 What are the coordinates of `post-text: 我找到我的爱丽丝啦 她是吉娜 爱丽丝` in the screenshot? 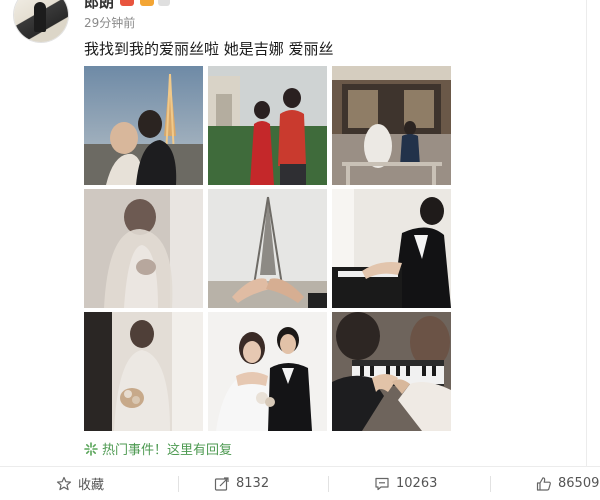 It's located at (209, 49).